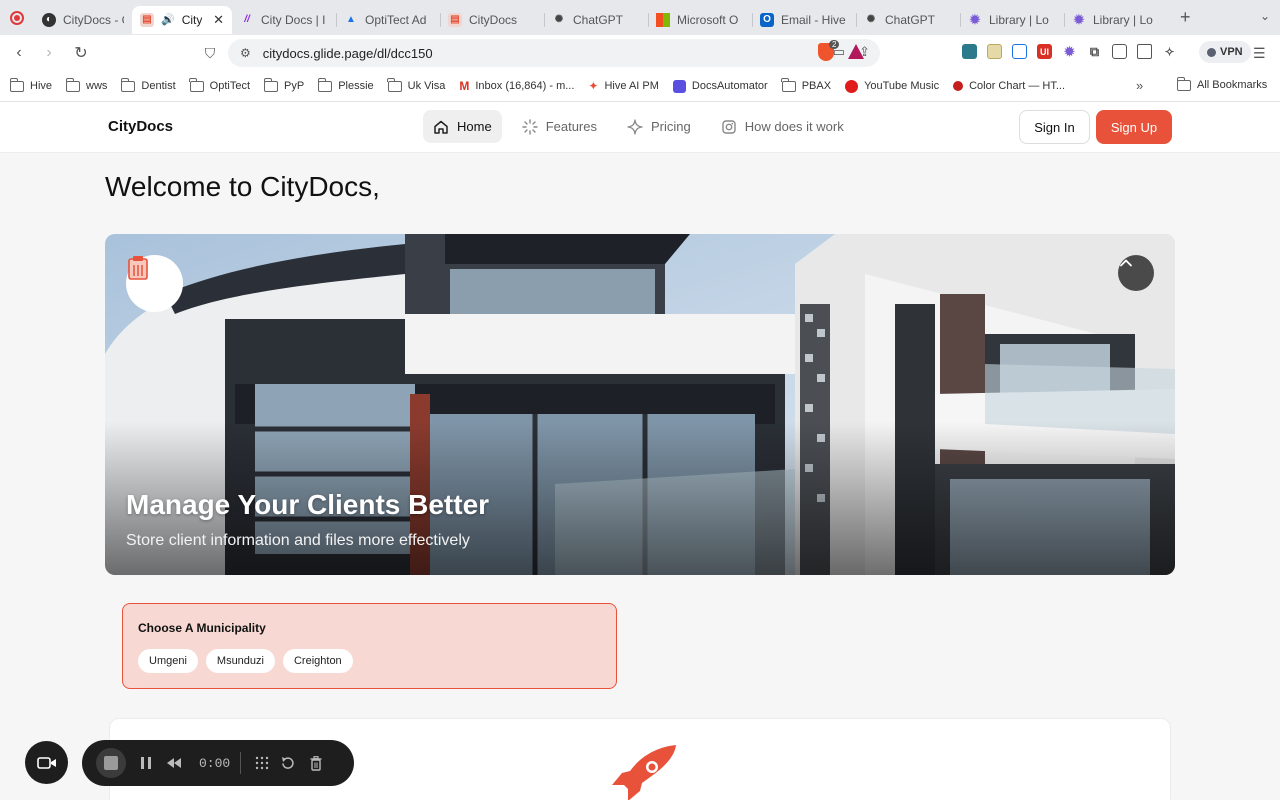  I want to click on hive-icon: ✦, so click(593, 86).